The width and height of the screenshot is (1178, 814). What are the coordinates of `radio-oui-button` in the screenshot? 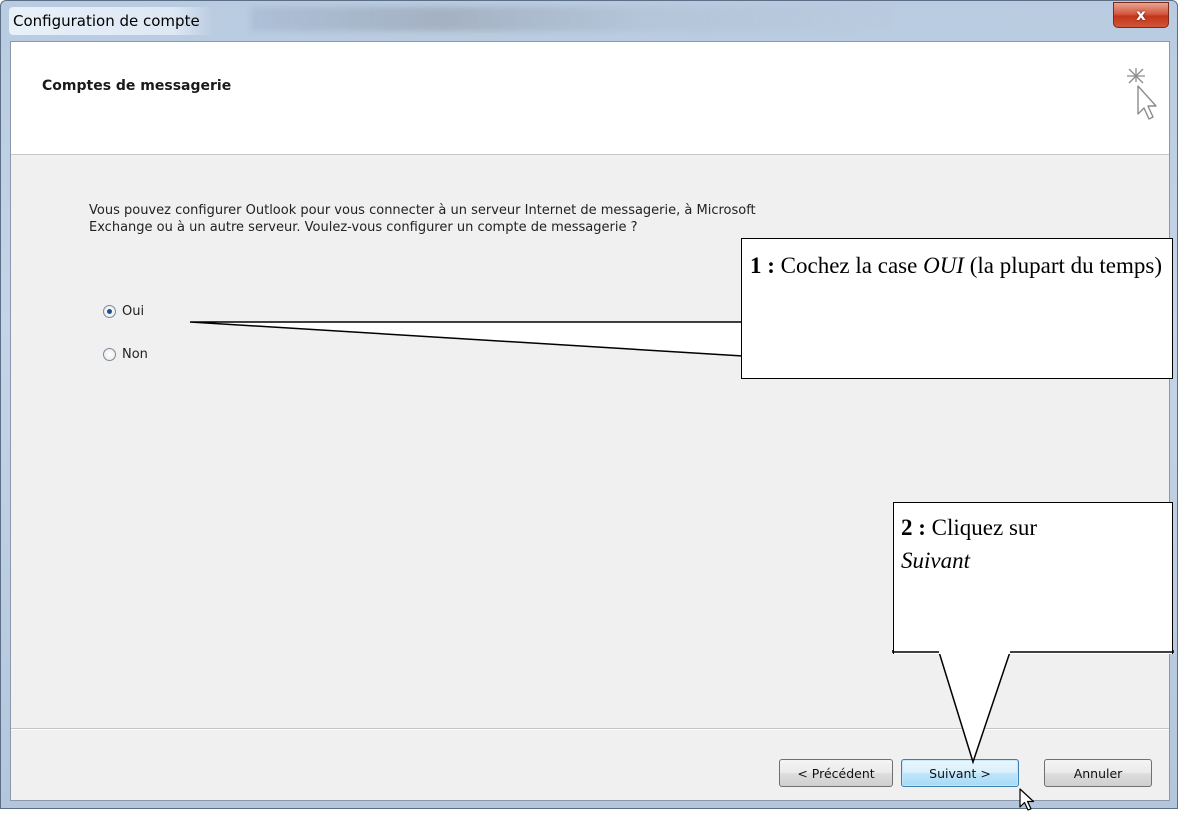 It's located at (109, 311).